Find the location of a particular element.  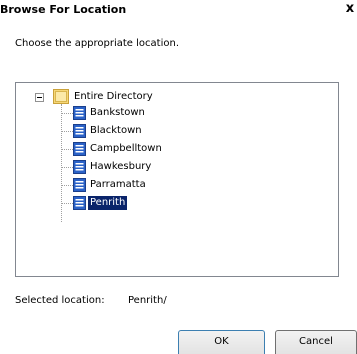

tree-node-label: Hawkesbury is located at coordinates (120, 167).